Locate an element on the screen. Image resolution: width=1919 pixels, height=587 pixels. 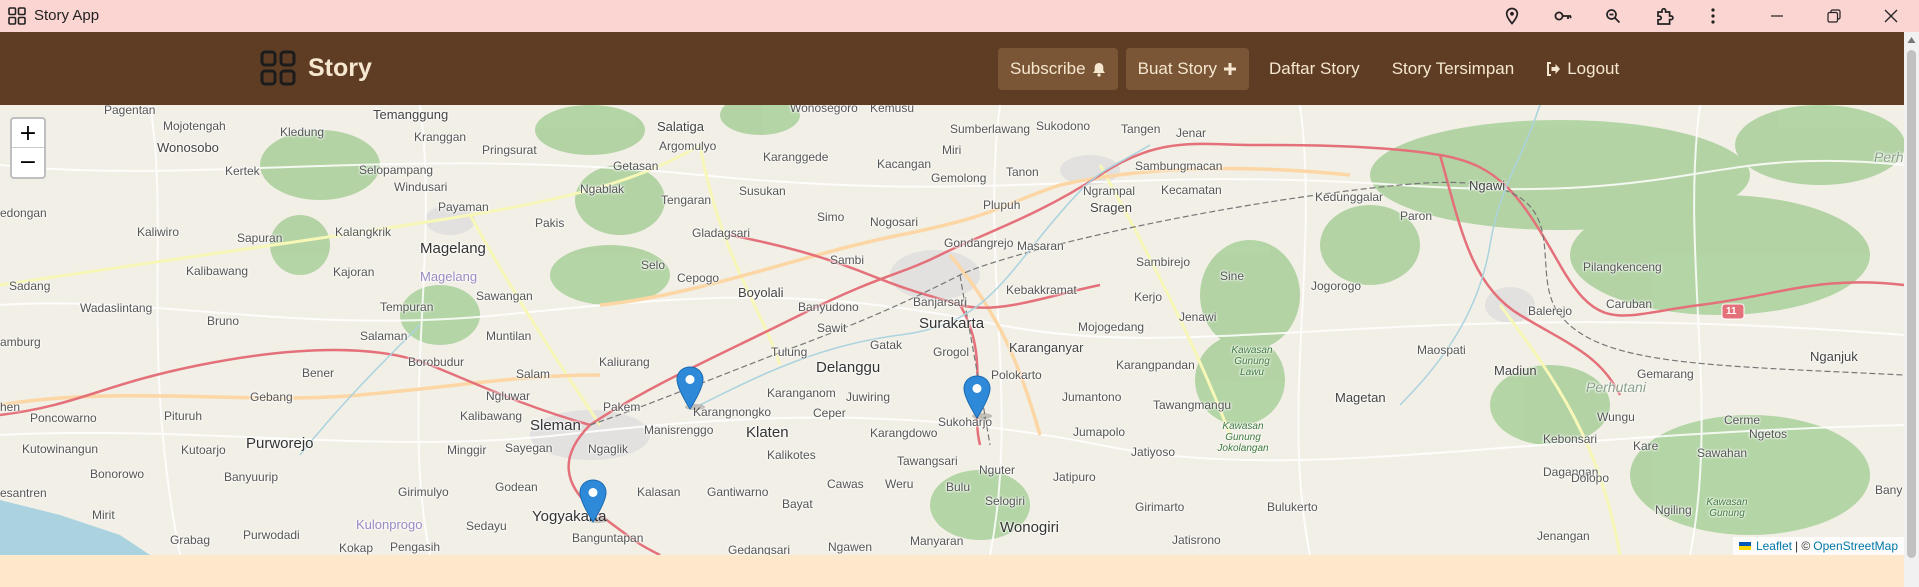
place-label: Tempuran is located at coordinates (407, 307).